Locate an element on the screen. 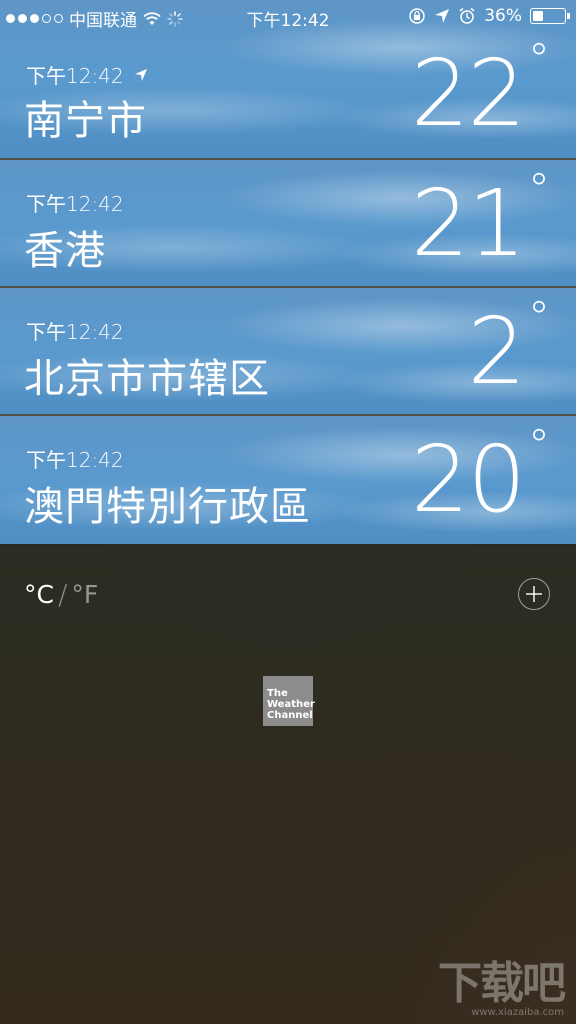  fahrenheit-option: °F is located at coordinates (84, 594).